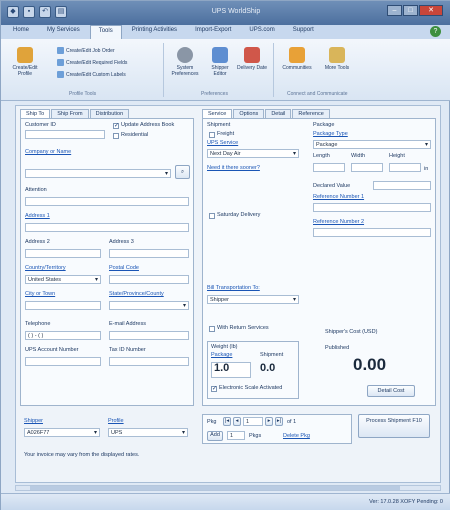 The height and width of the screenshot is (510, 450). I want to click on ribbon-separator, so click(273, 70).